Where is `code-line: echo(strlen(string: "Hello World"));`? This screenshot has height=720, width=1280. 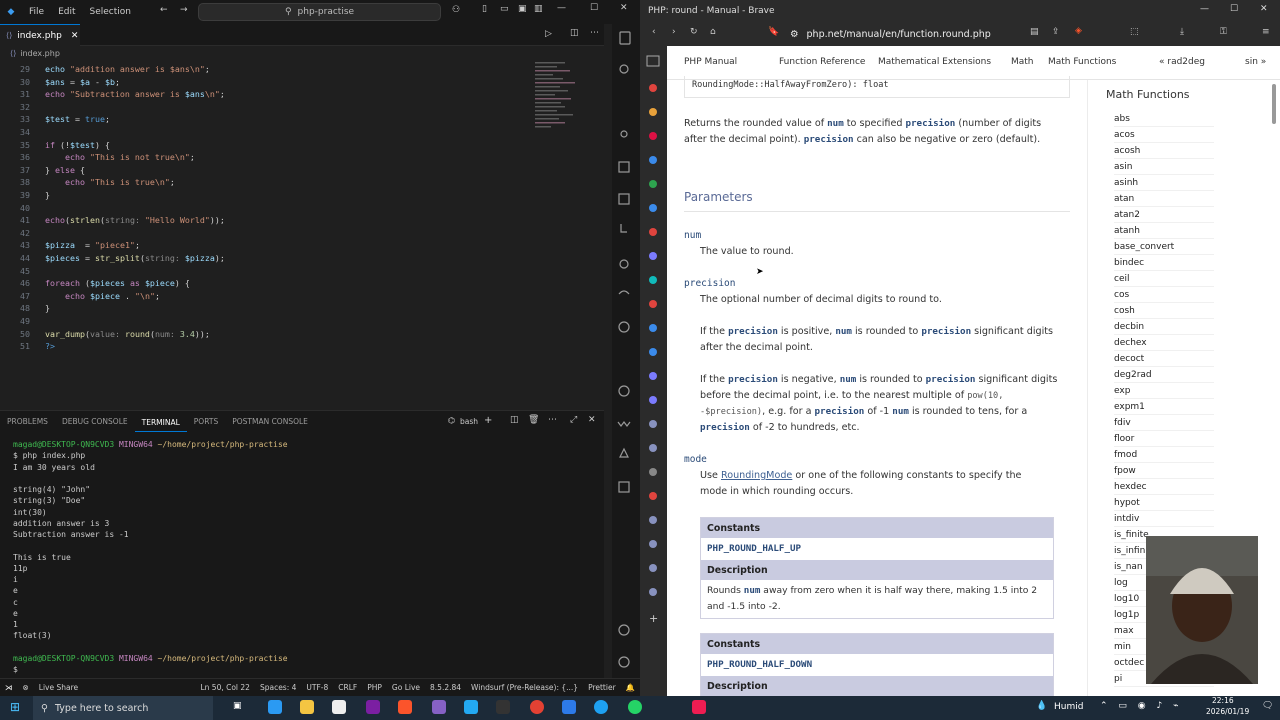 code-line: echo(strlen(string: "Hello World")); is located at coordinates (135, 220).